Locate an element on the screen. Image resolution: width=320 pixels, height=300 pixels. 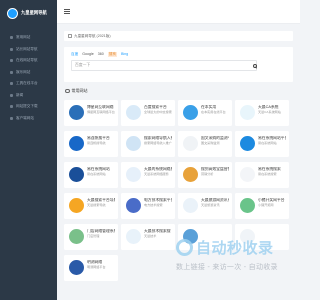
site-card: 国文采购的监测平台国文采购监测 is located at coordinates (205, 144).